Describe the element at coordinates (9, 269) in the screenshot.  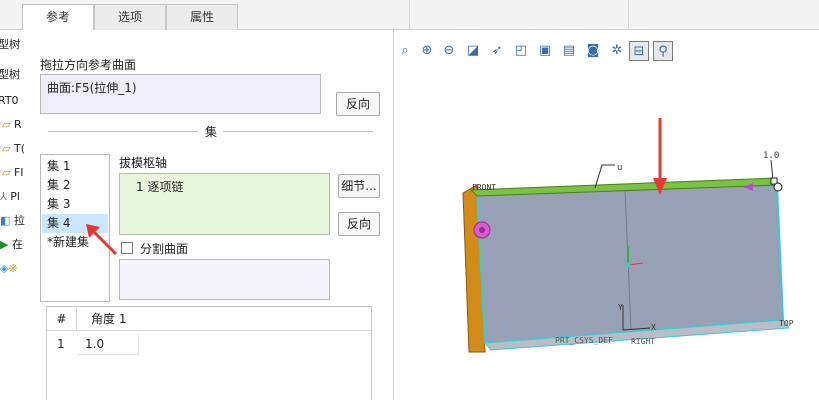
I see `tree-item-draft: ◈※` at that location.